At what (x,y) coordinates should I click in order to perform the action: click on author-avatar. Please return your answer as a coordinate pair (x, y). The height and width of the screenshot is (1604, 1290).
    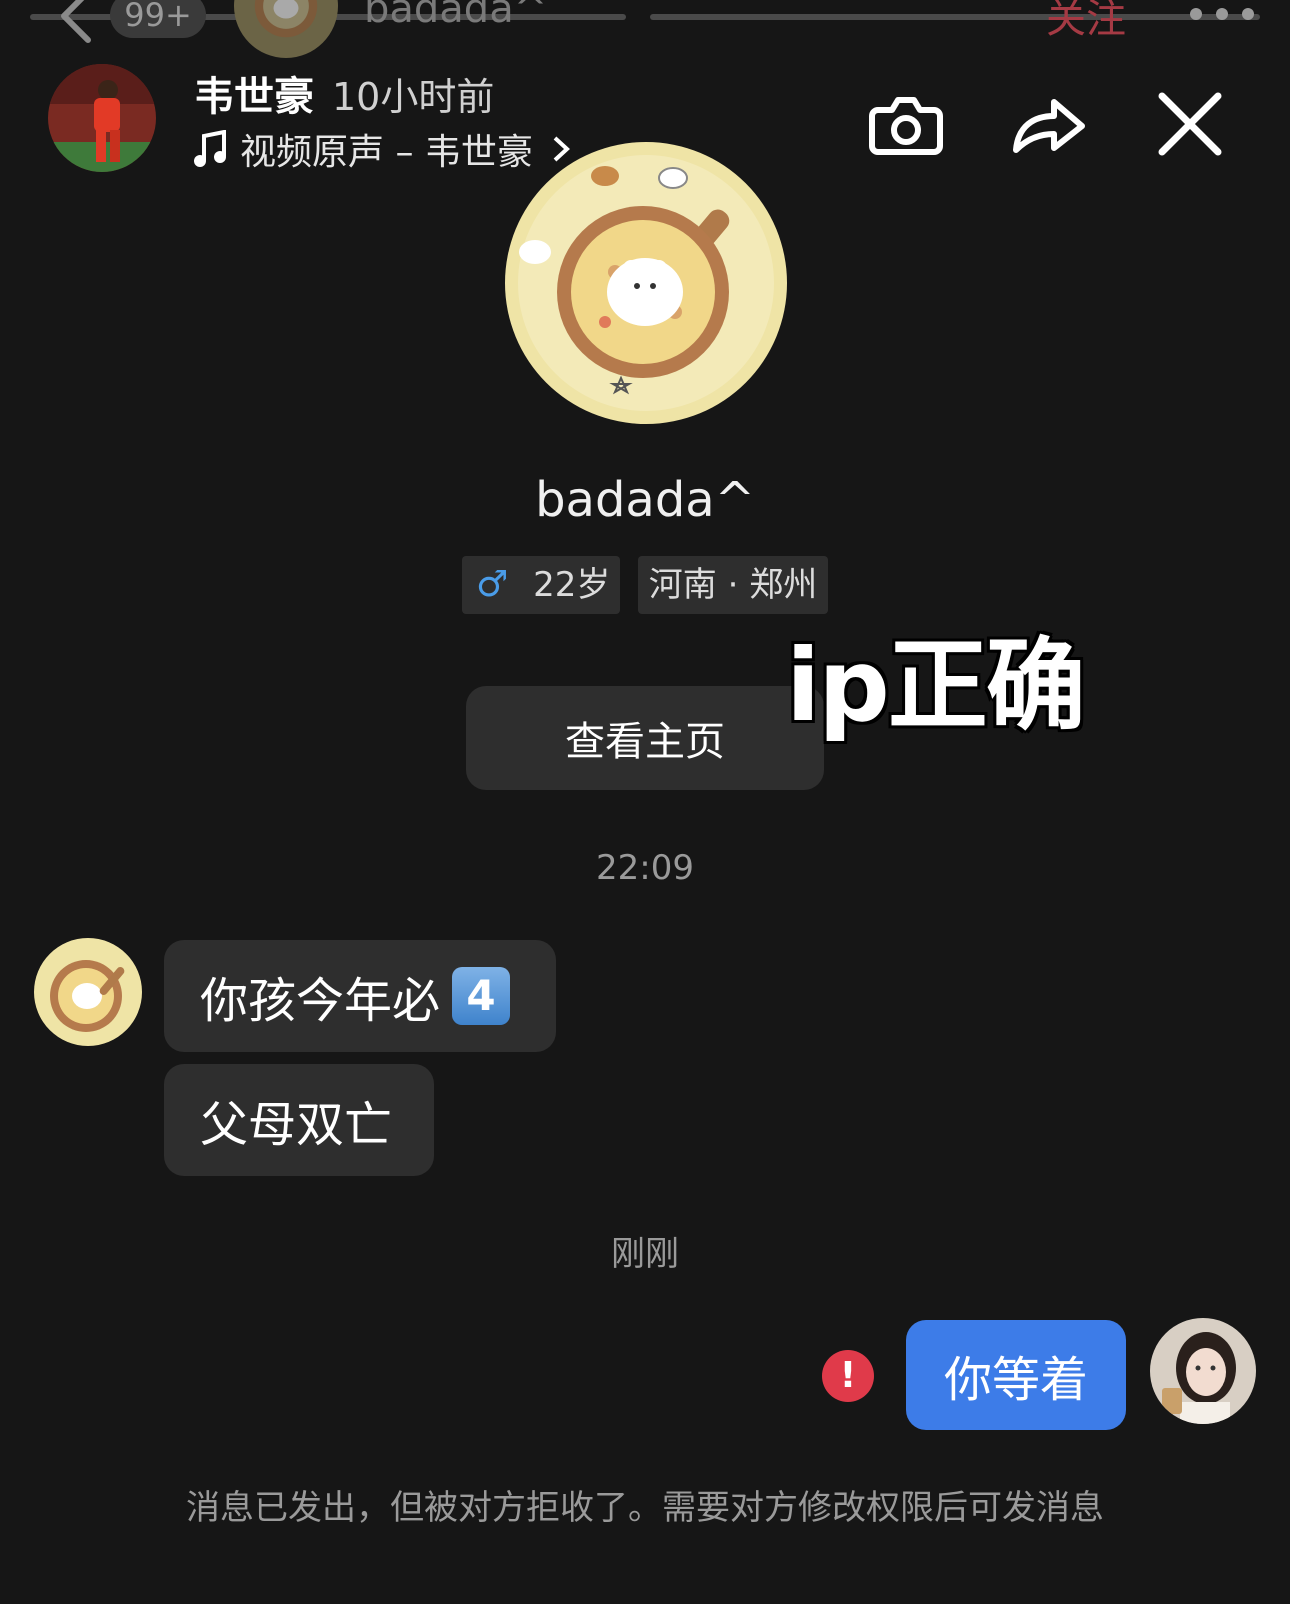
    Looking at the image, I should click on (102, 118).